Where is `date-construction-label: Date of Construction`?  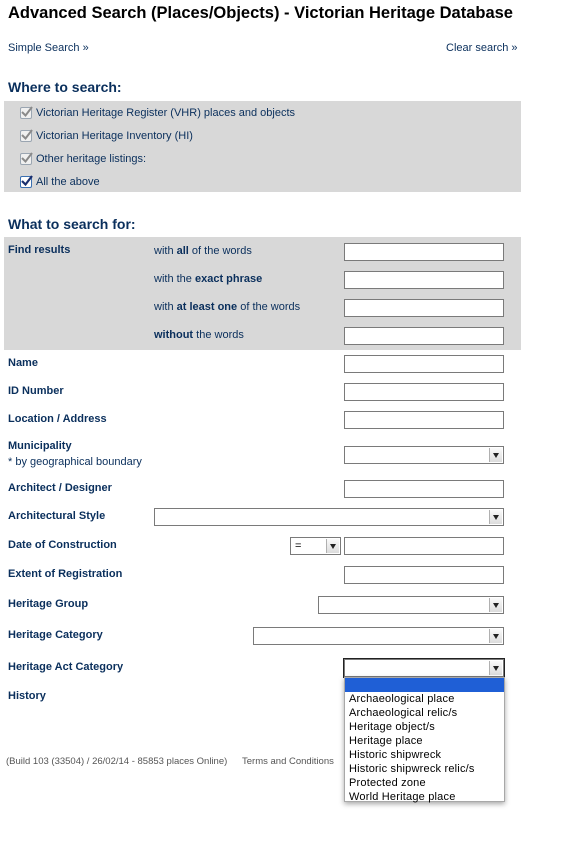 date-construction-label: Date of Construction is located at coordinates (62, 545).